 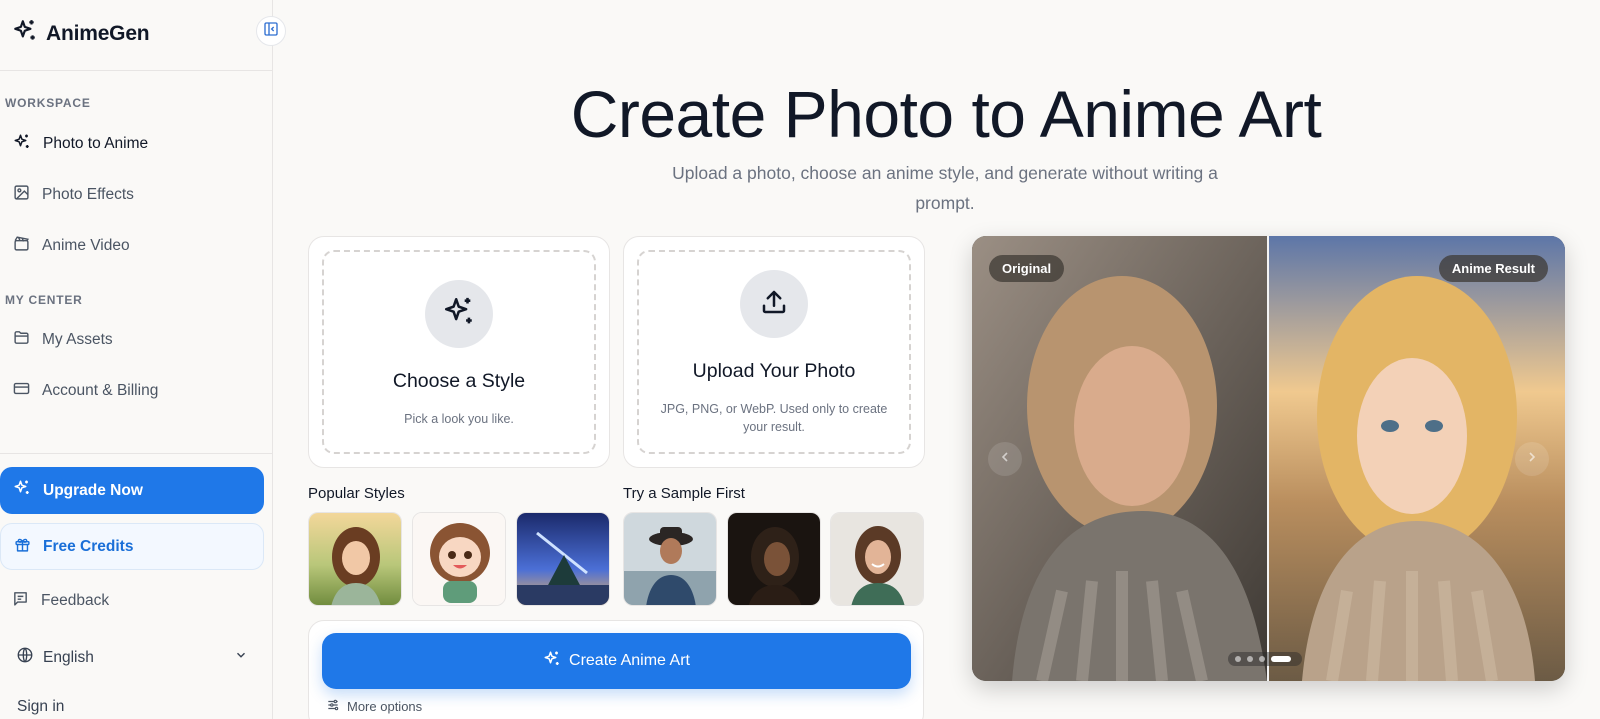 I want to click on upload-icon-circle, so click(x=774, y=304).